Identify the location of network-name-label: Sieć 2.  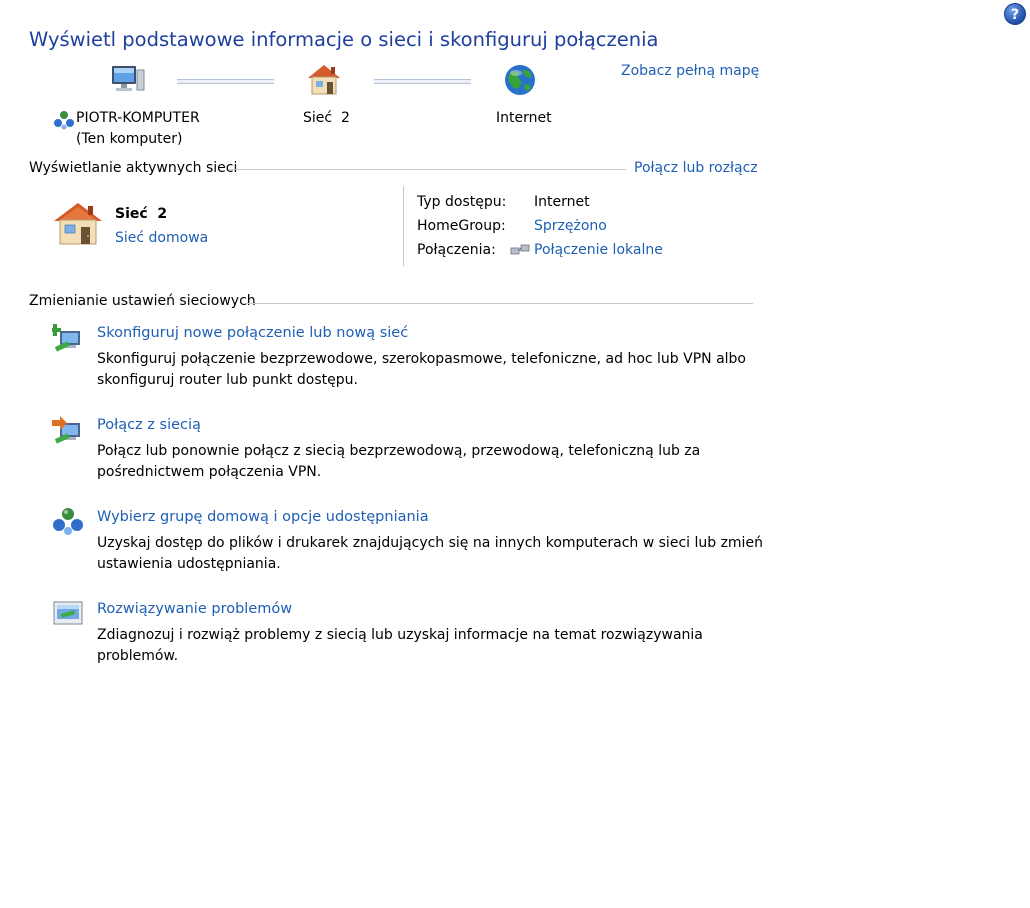
(326, 118).